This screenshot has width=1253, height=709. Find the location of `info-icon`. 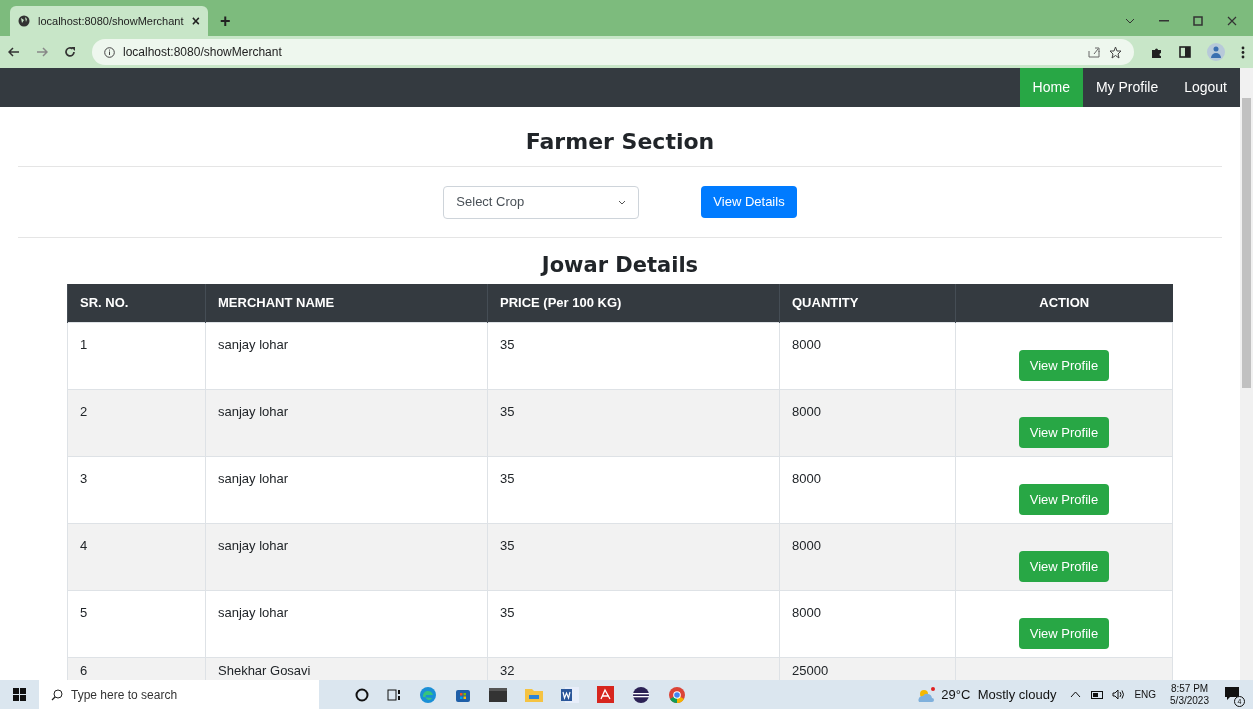

info-icon is located at coordinates (109, 52).